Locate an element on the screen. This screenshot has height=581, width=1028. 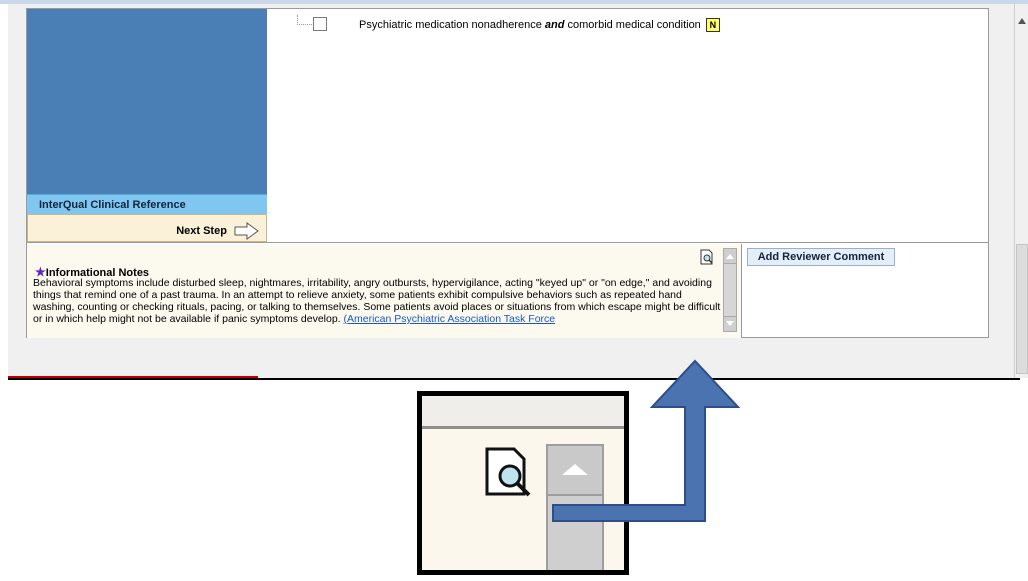
next-step-button: Next Step is located at coordinates (147, 228).